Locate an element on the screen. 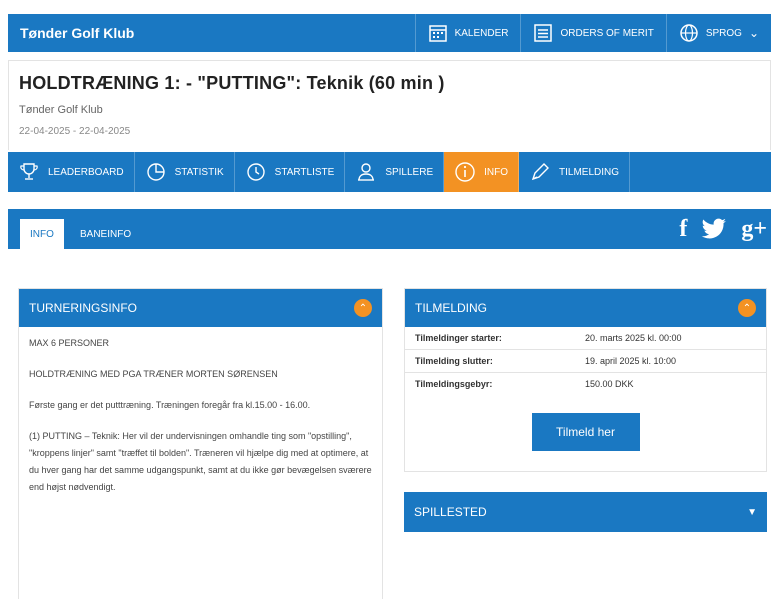  table-row: Tilmeldingsgebyr: 150.00 DKK is located at coordinates (585, 384).